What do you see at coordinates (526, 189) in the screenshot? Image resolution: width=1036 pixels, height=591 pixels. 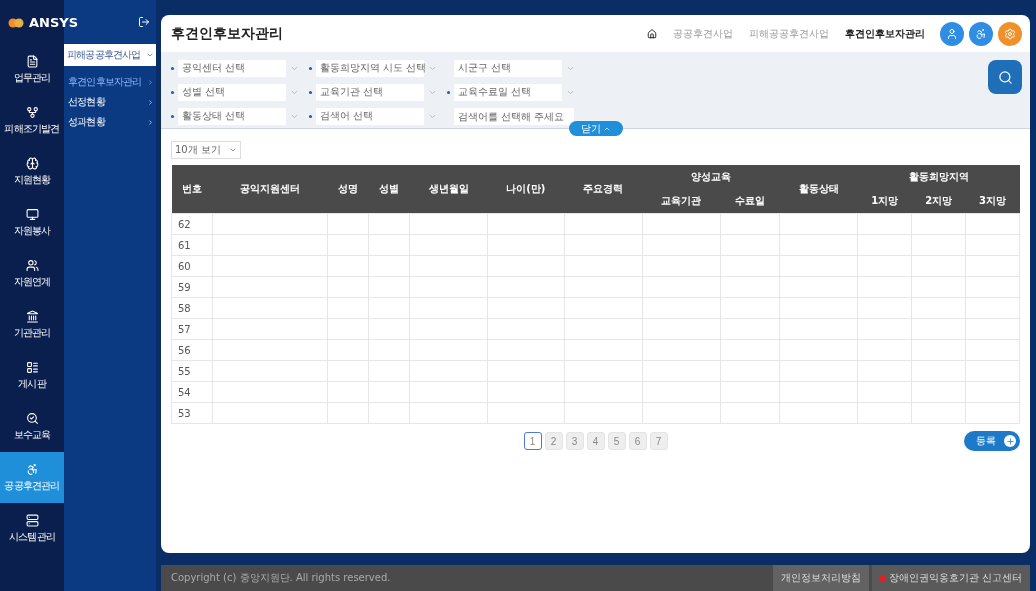 I see `column-header: 나이(만)` at bounding box center [526, 189].